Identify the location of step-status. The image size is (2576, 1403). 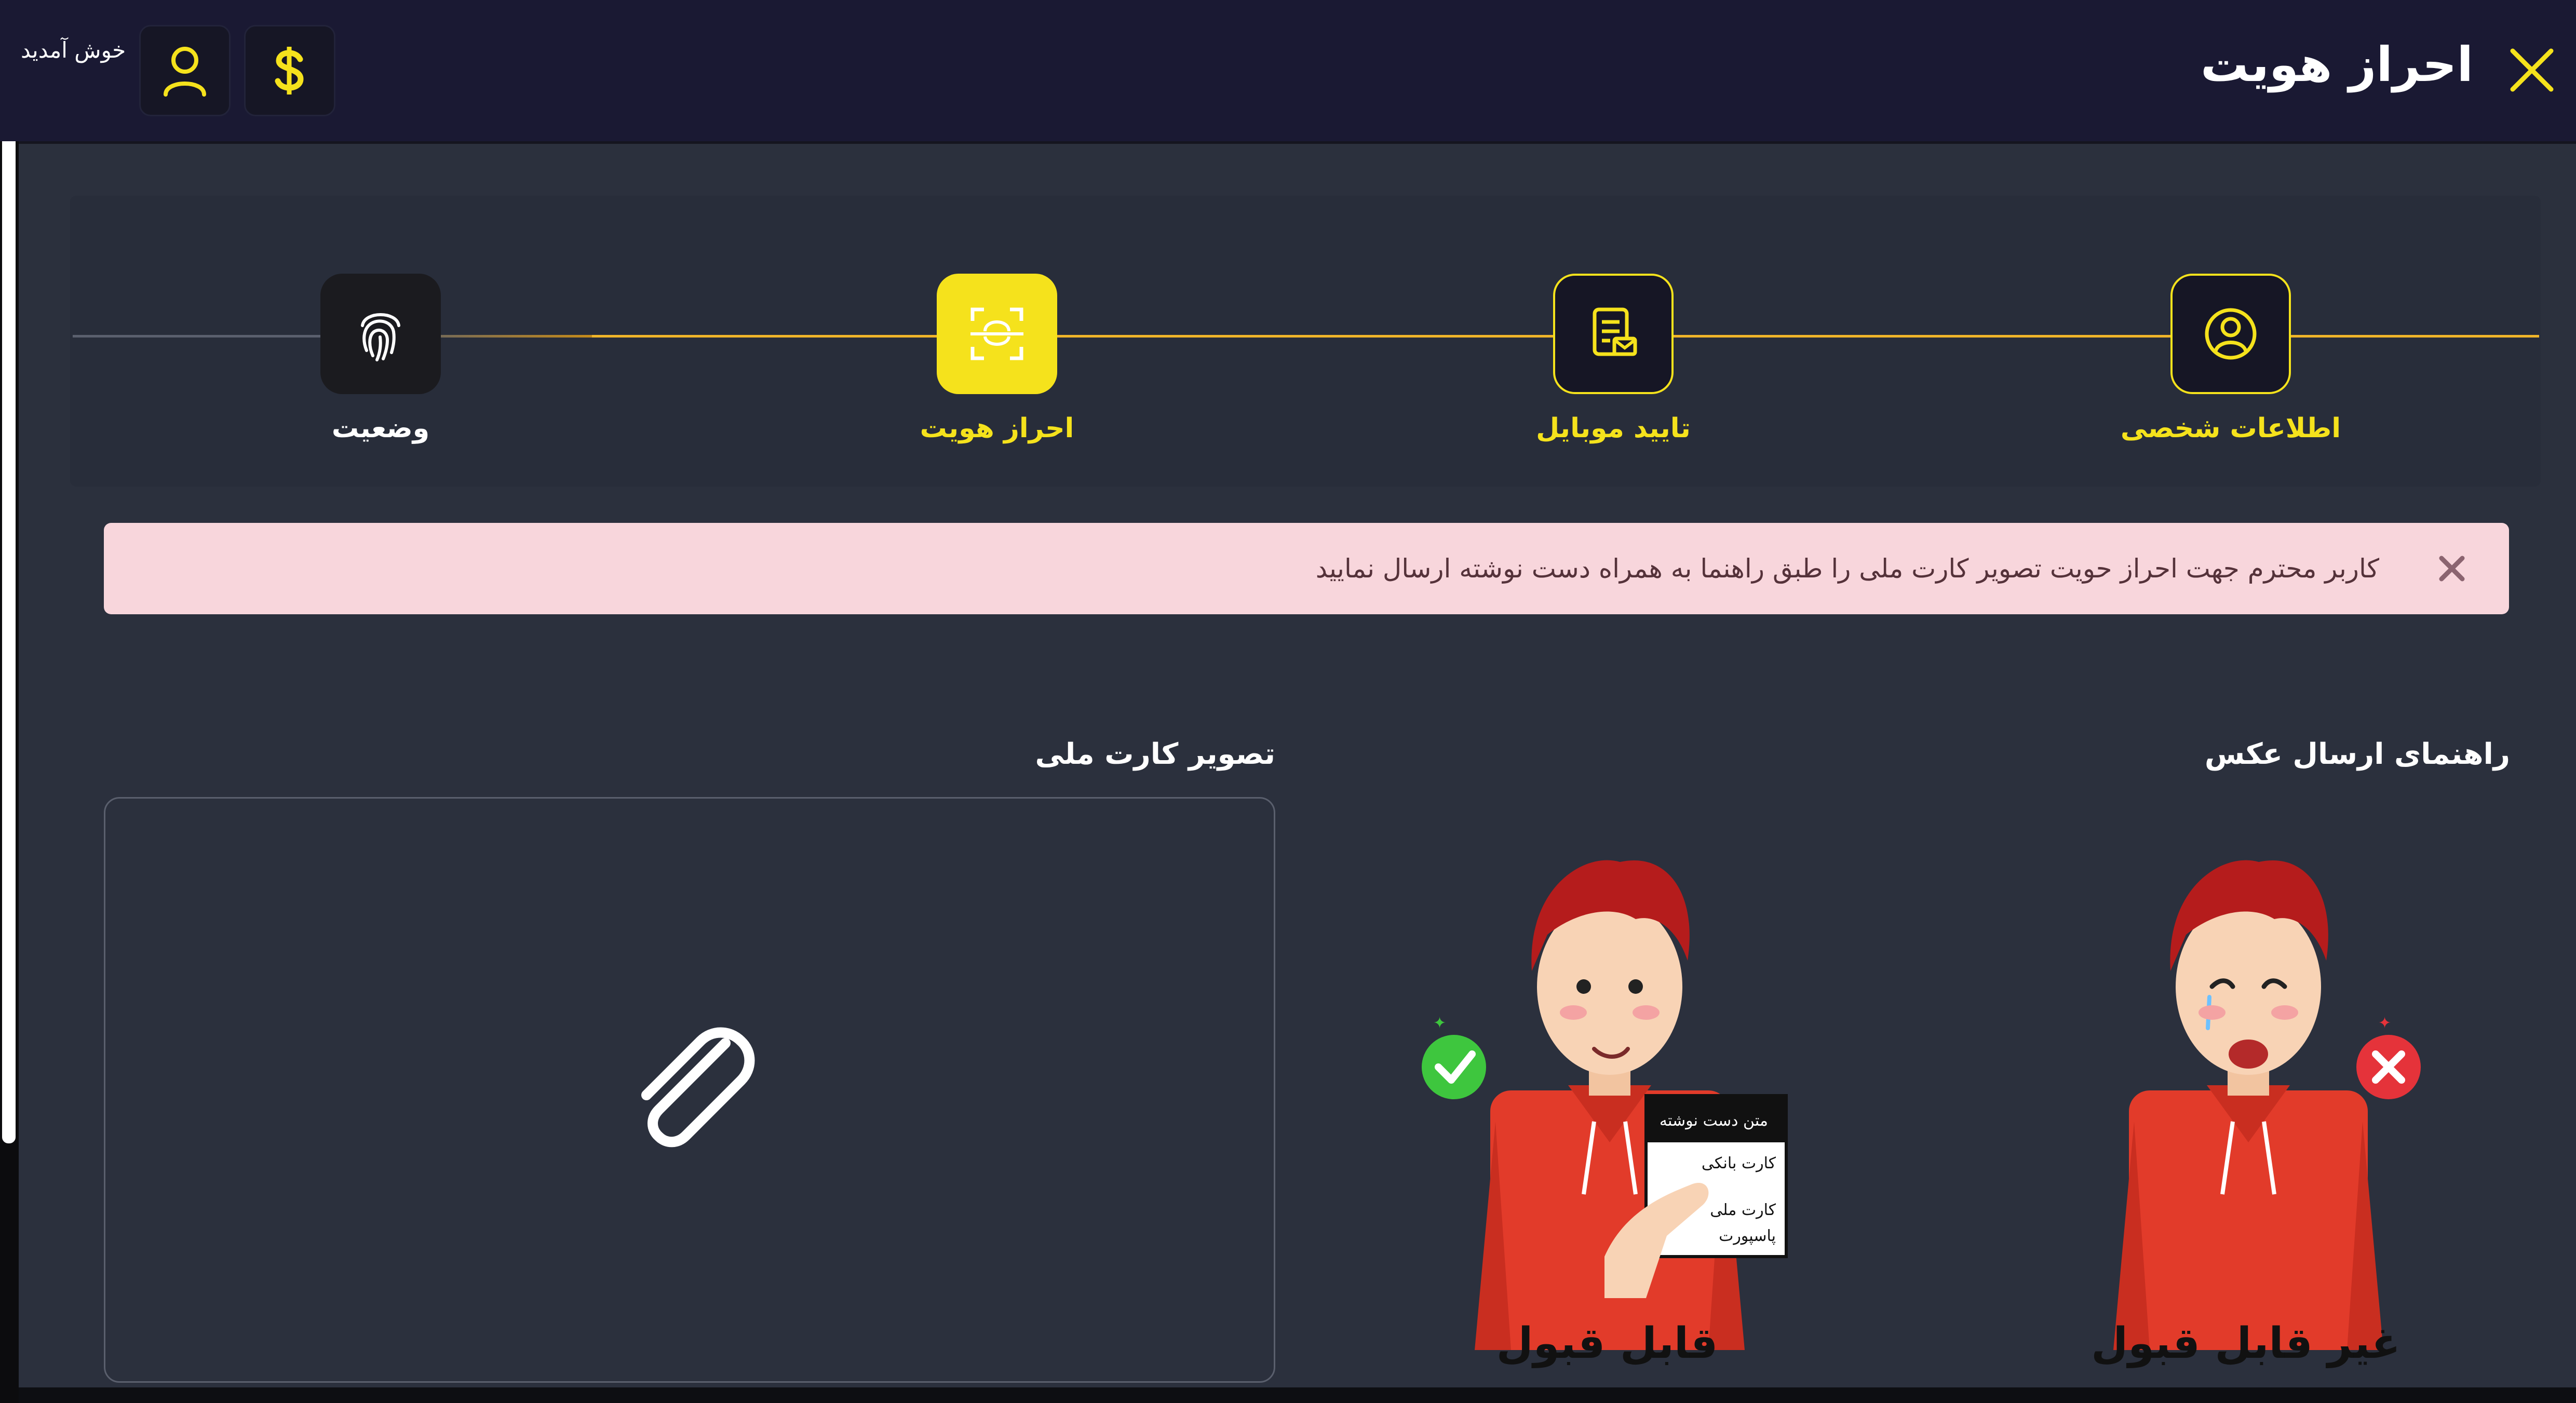
(380, 334).